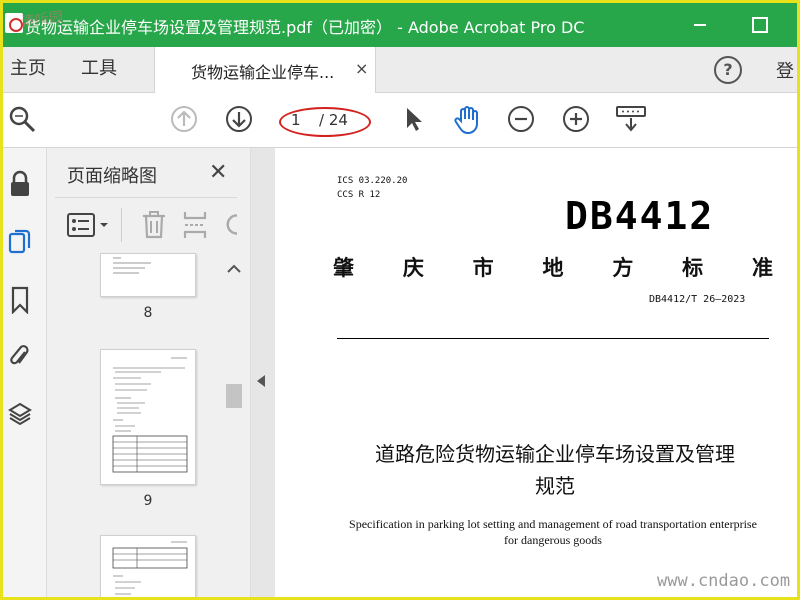 The width and height of the screenshot is (800, 600). Describe the element at coordinates (555, 470) in the screenshot. I see `document-title: 道路危险货物运输企业停车场设置及管理 规范` at that location.